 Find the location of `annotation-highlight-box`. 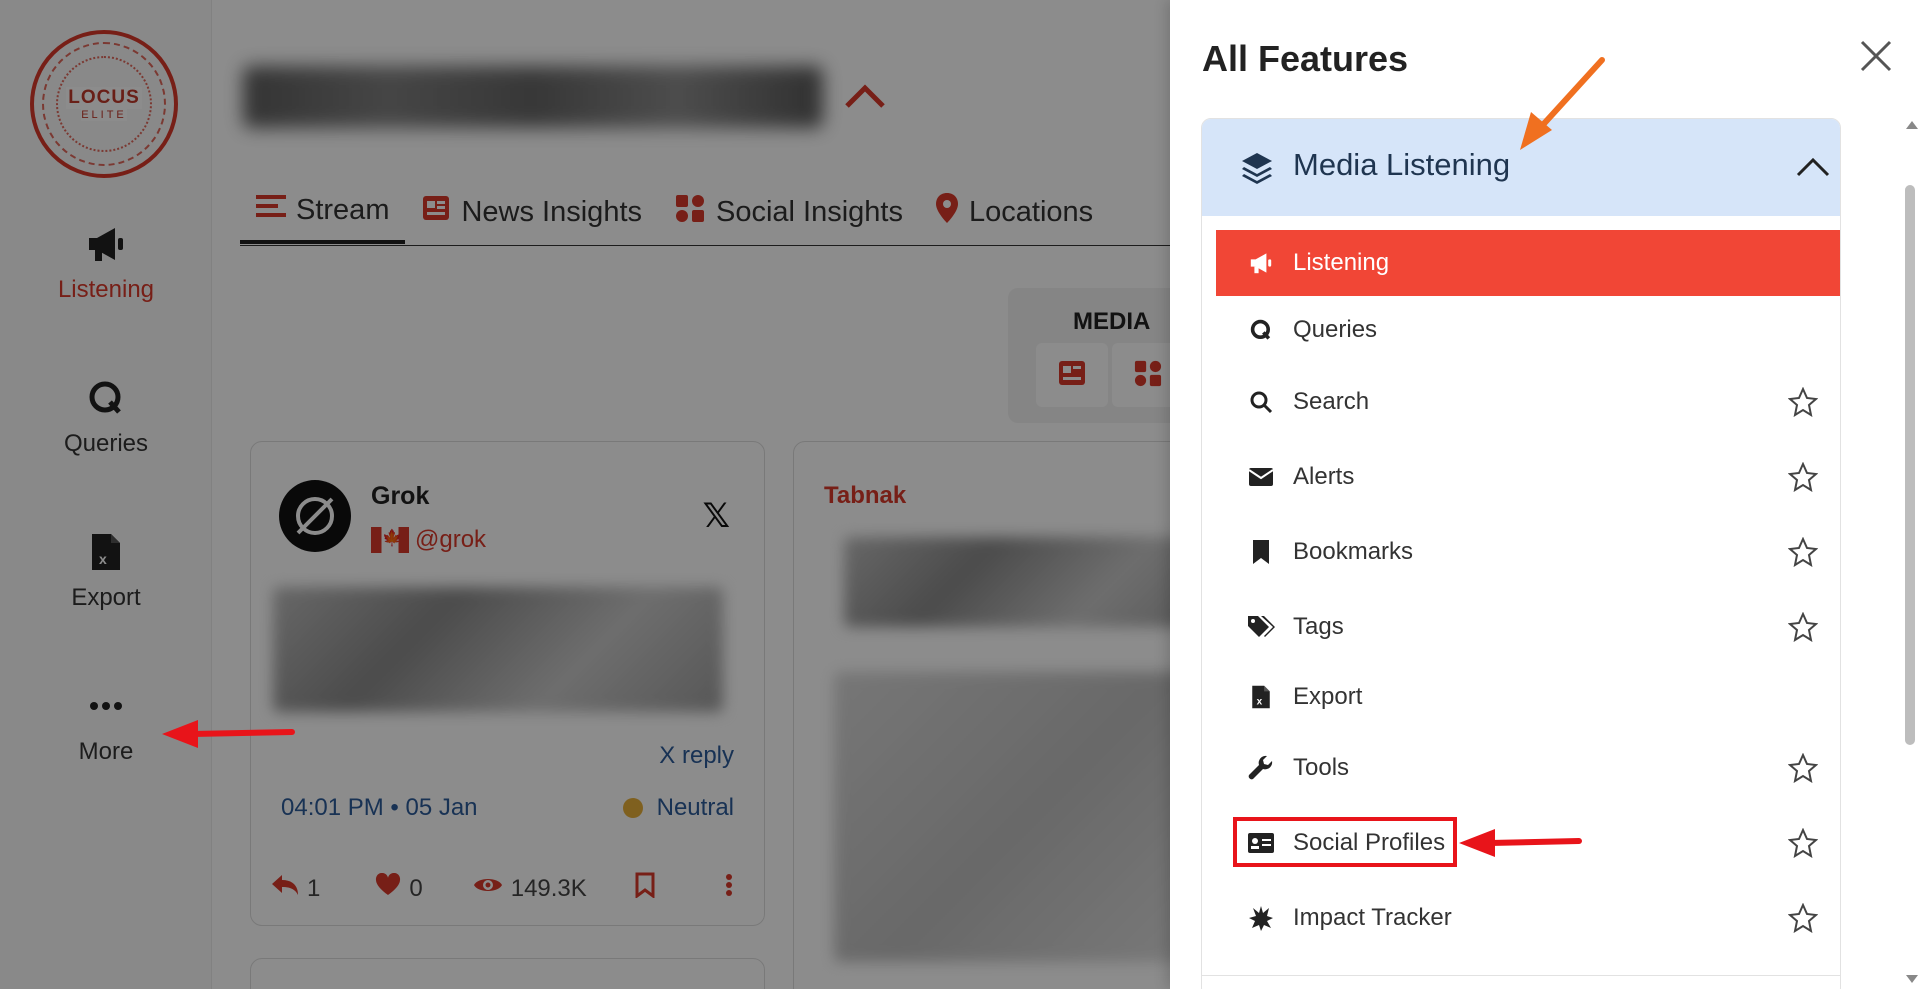

annotation-highlight-box is located at coordinates (1345, 842).